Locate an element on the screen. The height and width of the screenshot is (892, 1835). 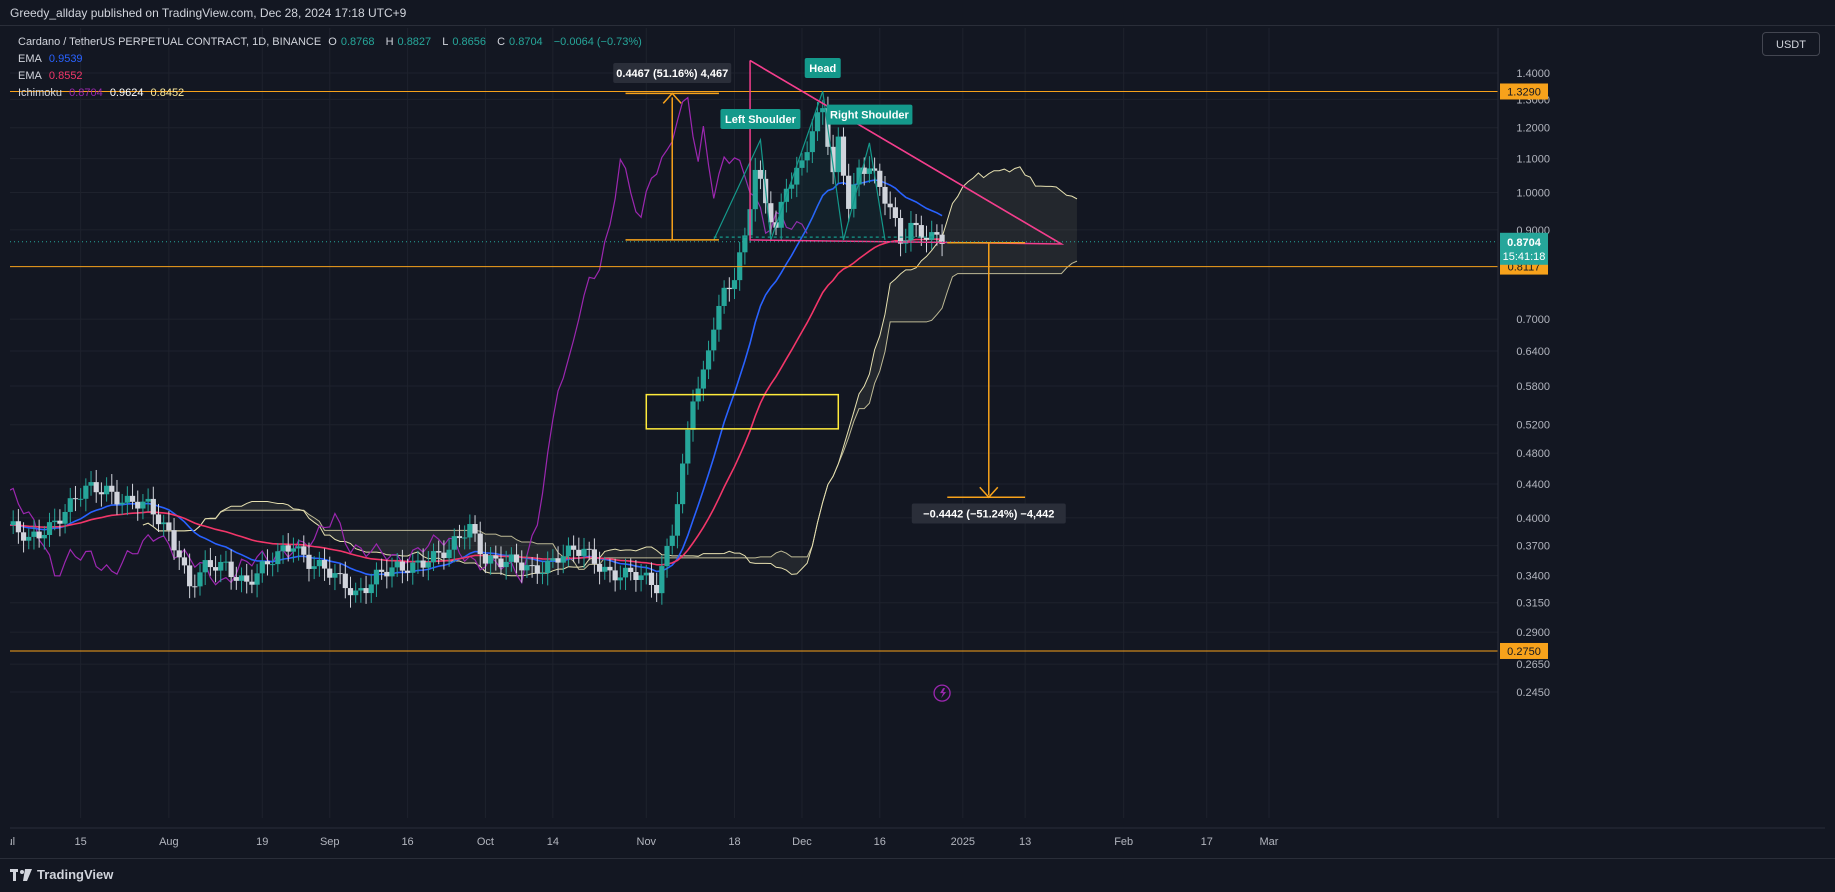
support-zone-box is located at coordinates (742, 411).